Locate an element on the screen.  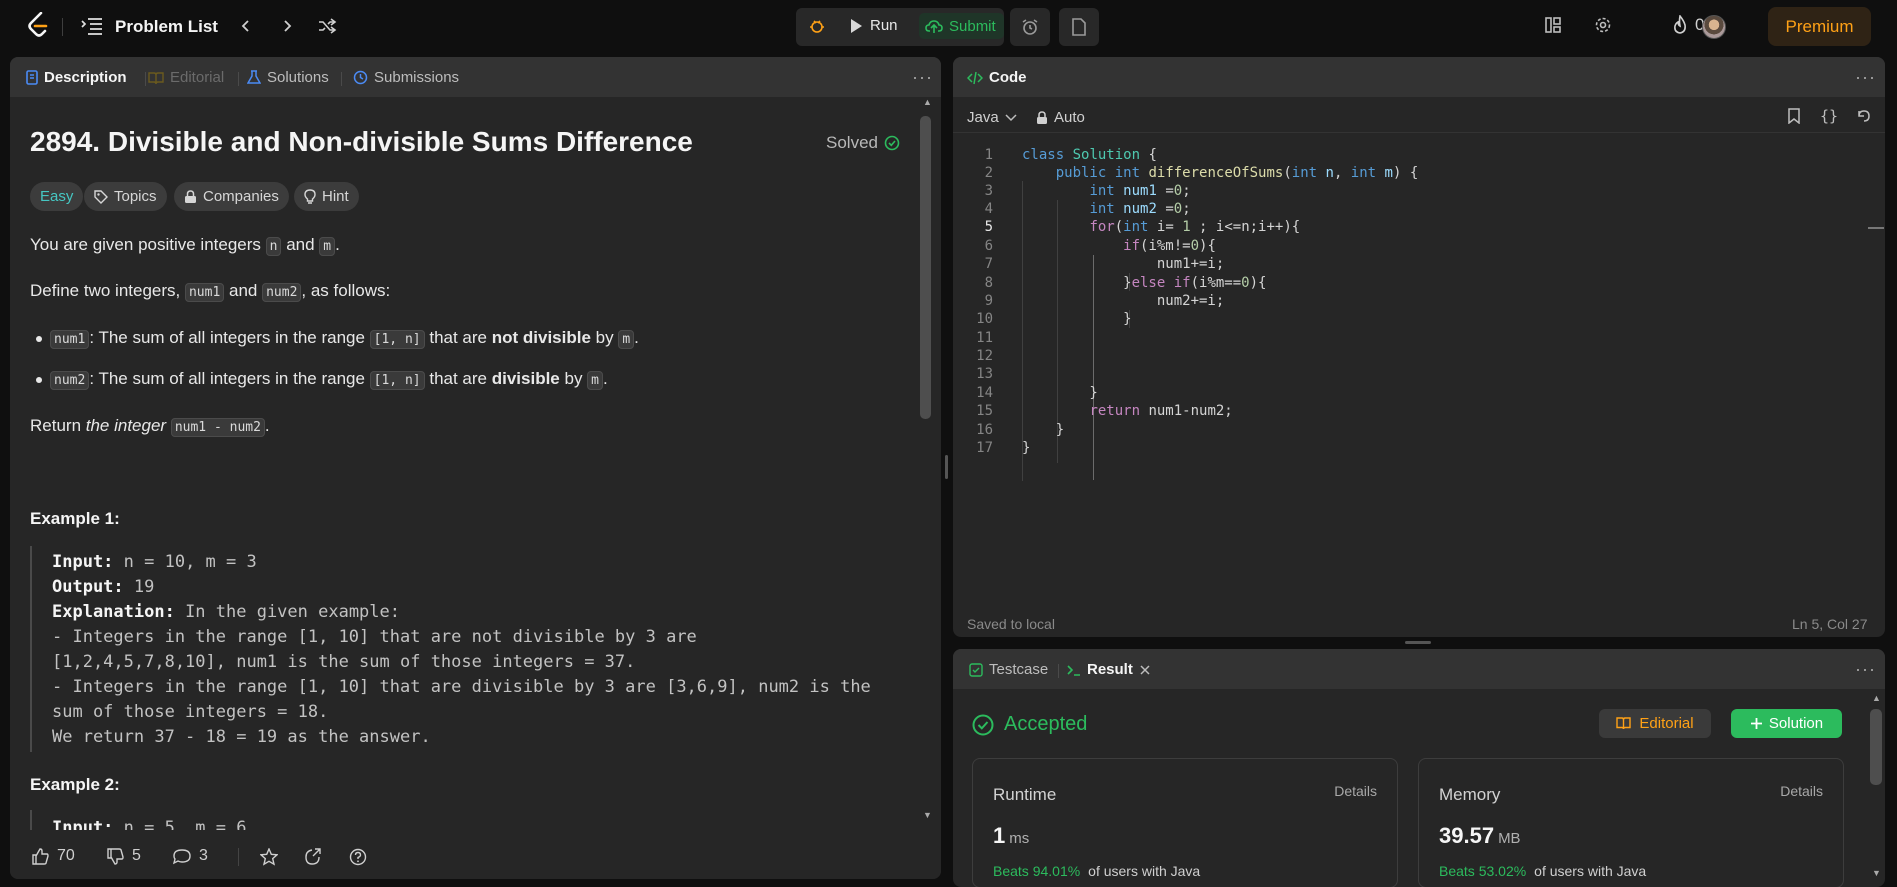
alarm-clock-icon is located at coordinates (1030, 27).